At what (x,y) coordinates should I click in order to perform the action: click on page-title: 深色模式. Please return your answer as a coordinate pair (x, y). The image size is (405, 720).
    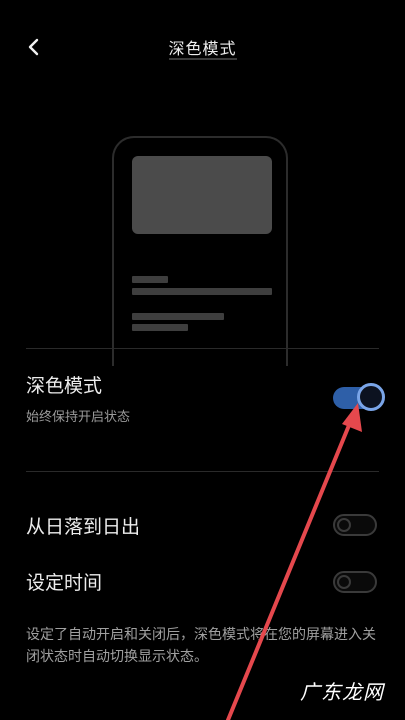
    Looking at the image, I should click on (202, 48).